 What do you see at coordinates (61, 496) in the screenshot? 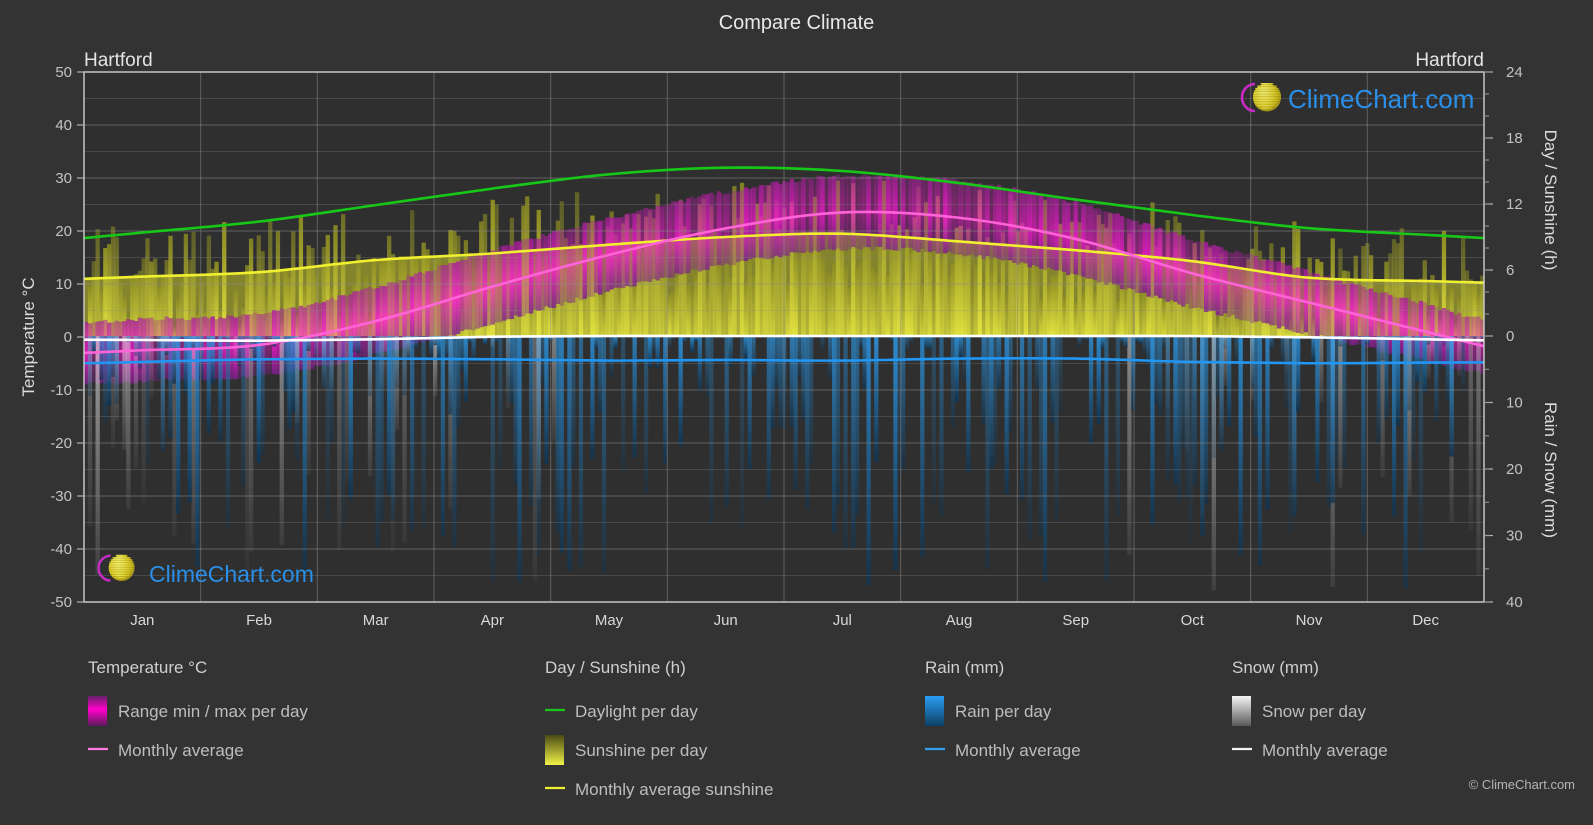
I see `left-axis-tick: -30` at bounding box center [61, 496].